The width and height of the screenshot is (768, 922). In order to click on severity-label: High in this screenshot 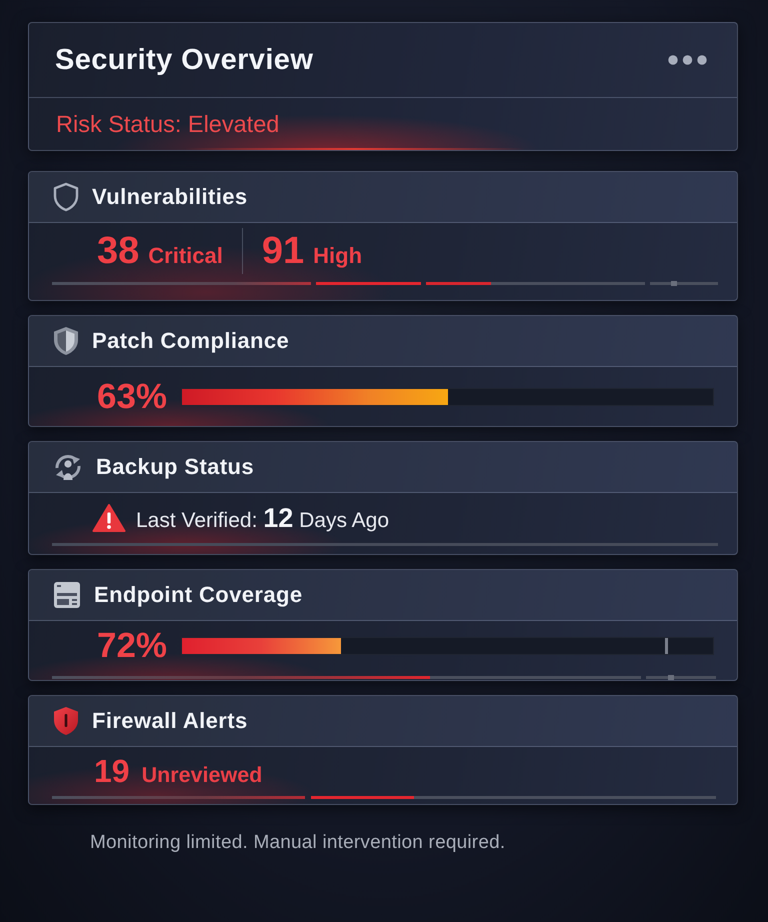, I will do `click(337, 255)`.